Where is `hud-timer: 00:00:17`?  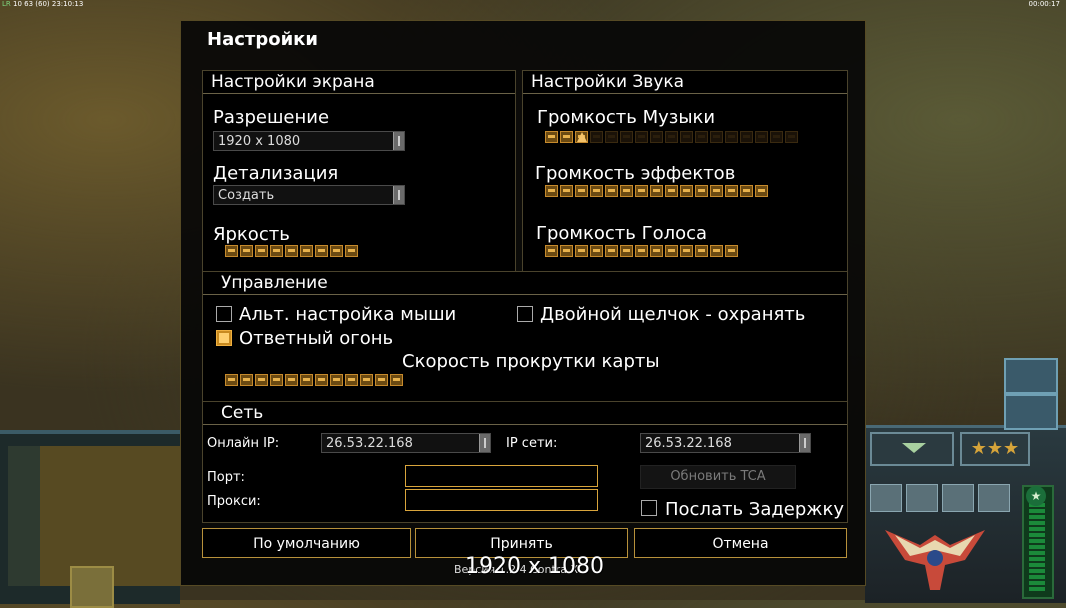 hud-timer: 00:00:17 is located at coordinates (1044, 4).